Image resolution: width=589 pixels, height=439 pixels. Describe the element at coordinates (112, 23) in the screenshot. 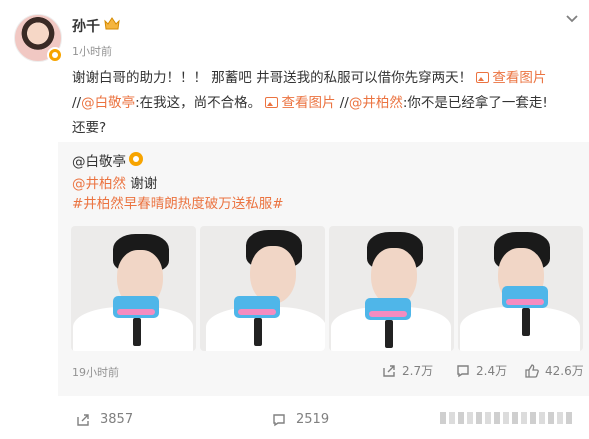

I see `crown-icon` at that location.